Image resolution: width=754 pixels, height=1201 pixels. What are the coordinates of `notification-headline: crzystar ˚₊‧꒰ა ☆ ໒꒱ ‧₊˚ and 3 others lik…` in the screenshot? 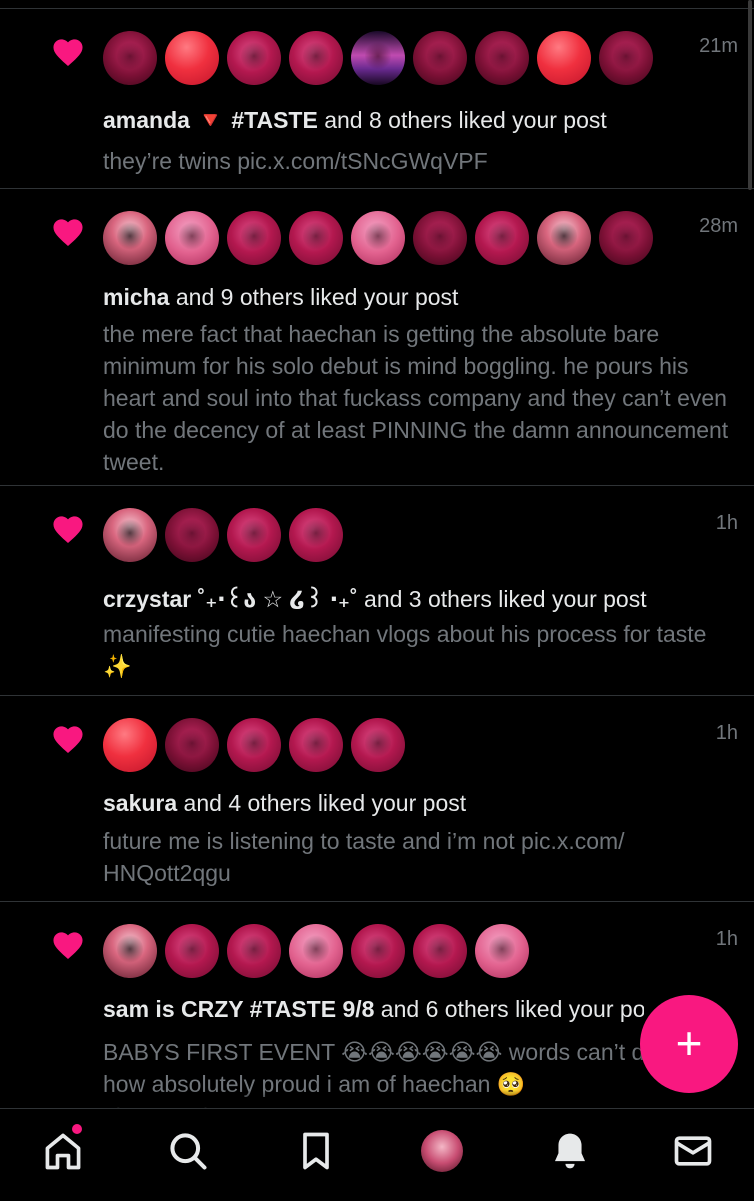 It's located at (418, 597).